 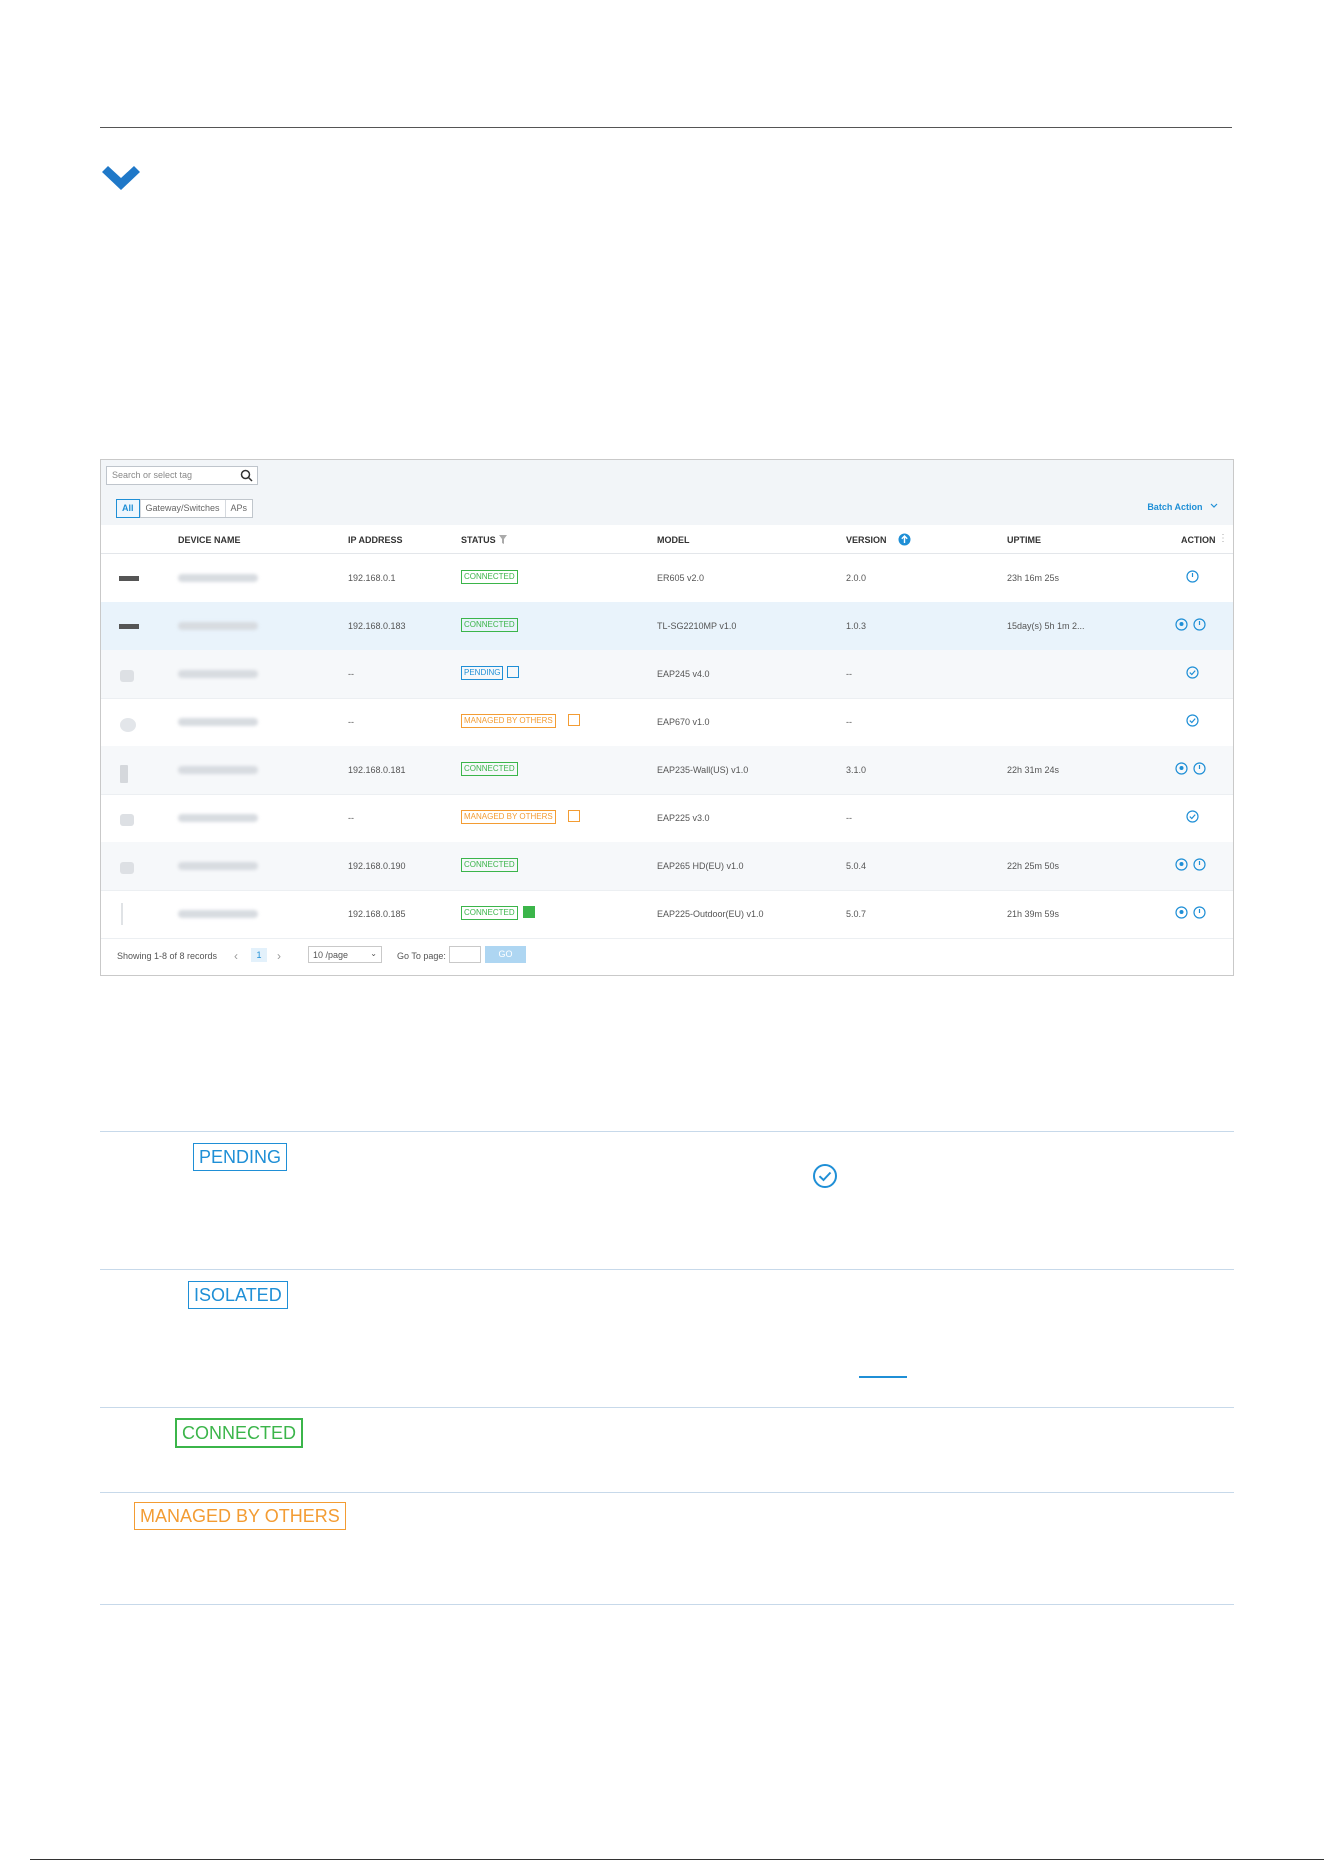 I want to click on table-row: -- MANAGED BY OTHERS EAP225 v3.0 --, so click(x=667, y=818).